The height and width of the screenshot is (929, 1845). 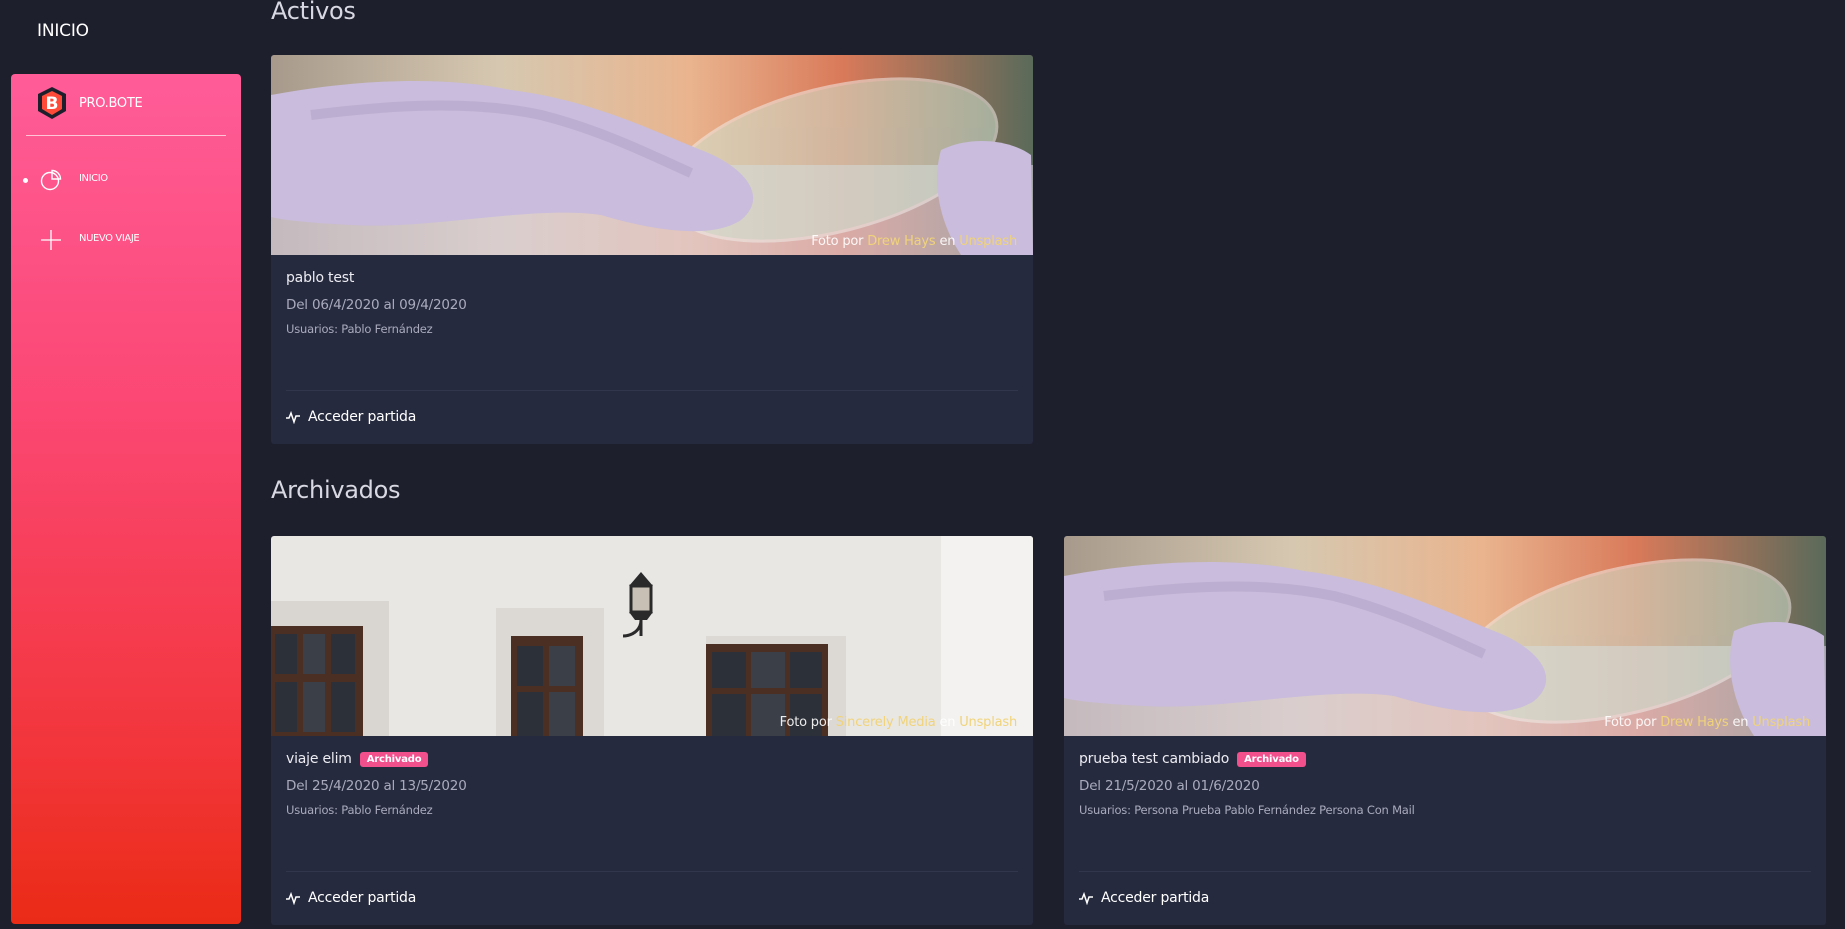 What do you see at coordinates (1154, 759) in the screenshot?
I see `trip-title: prueba test cambiado` at bounding box center [1154, 759].